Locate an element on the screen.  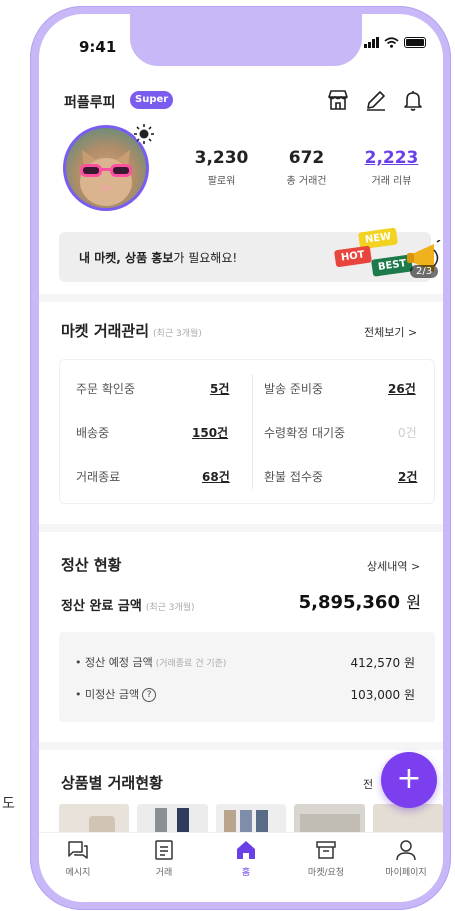
tab-my-page: 마이페이지 is located at coordinates (406, 858).